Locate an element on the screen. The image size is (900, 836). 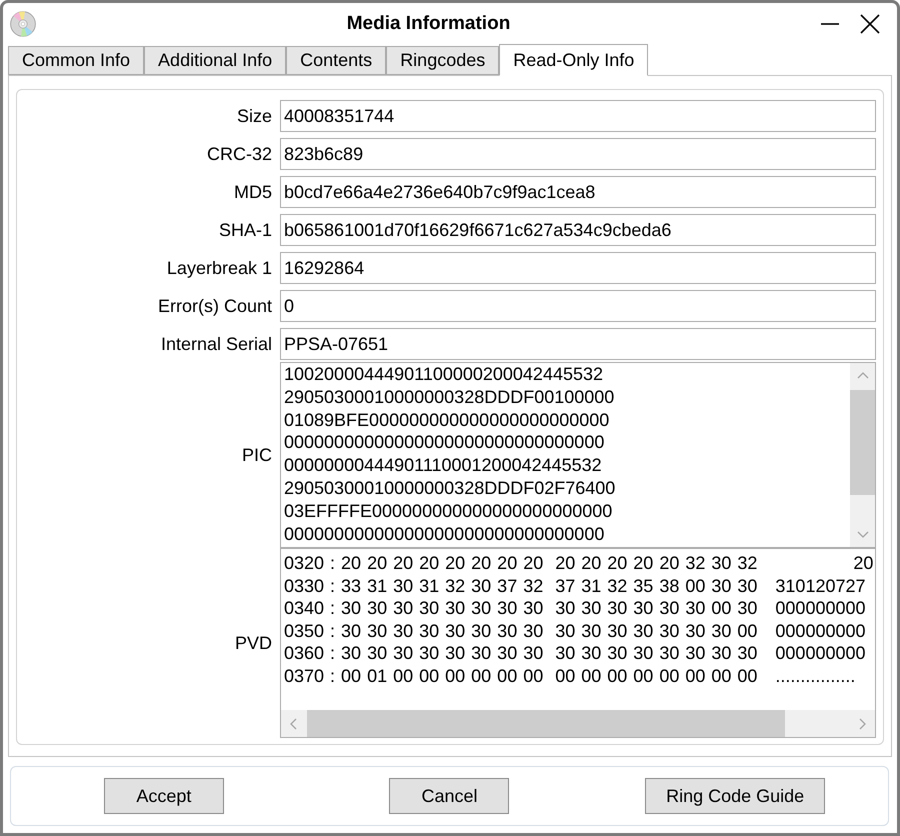
hex-dump-line: 0360 : 30 30 30 30 30 30 30 30 30 30 30 30 30 30 30 30 000000000 is located at coordinates (575, 653).